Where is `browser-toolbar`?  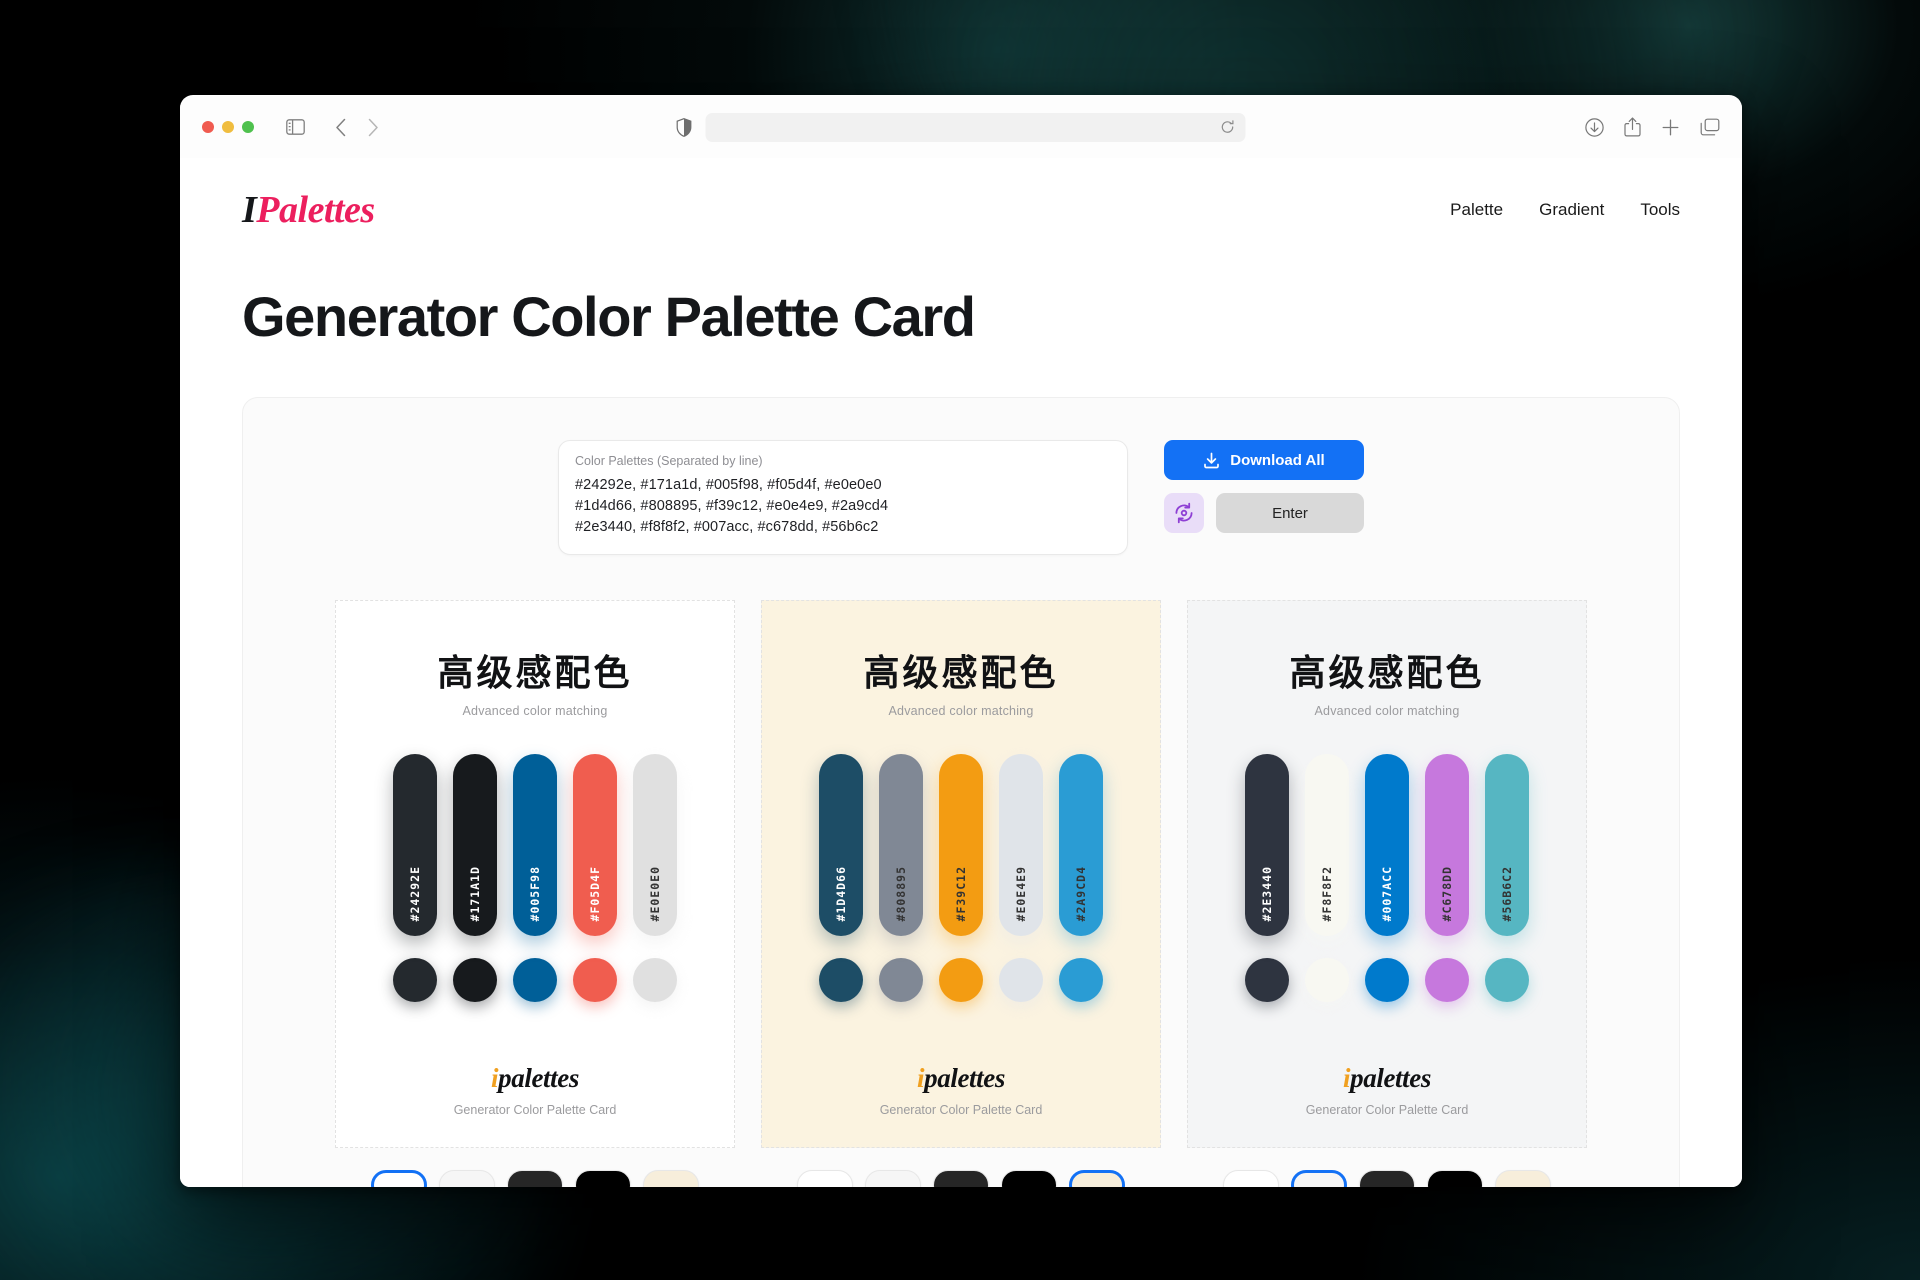 browser-toolbar is located at coordinates (961, 127).